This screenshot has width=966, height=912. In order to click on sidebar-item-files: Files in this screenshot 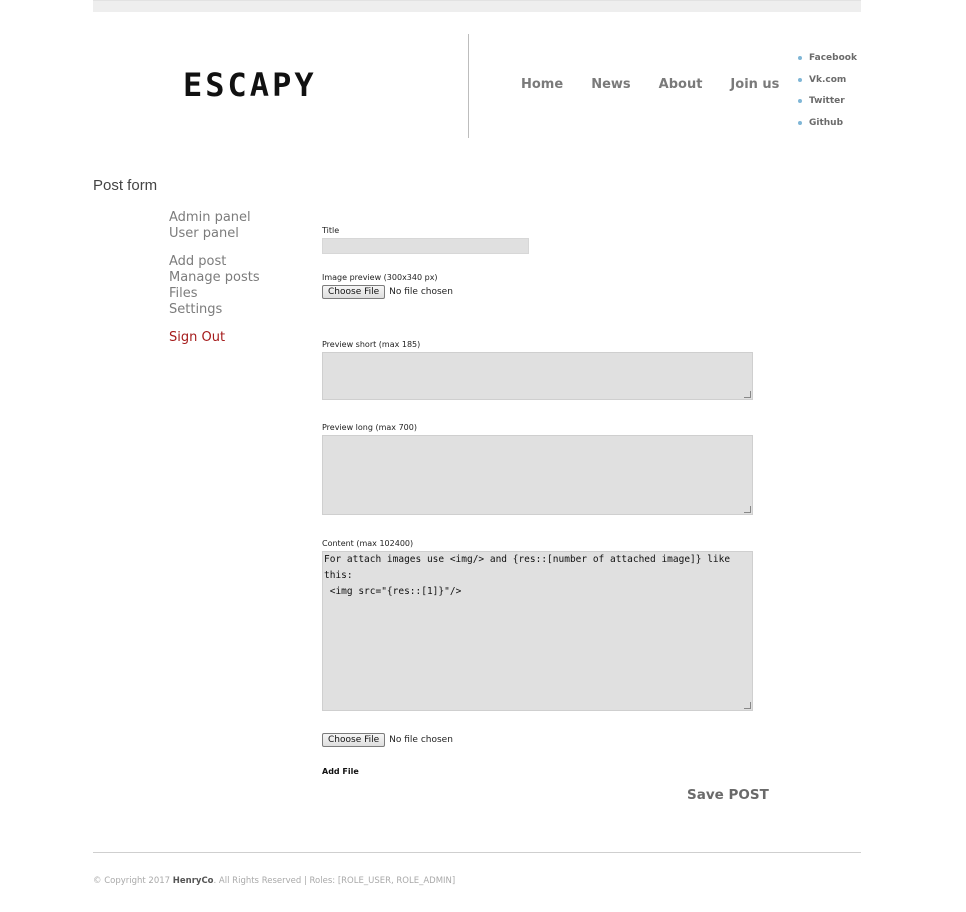, I will do `click(214, 294)`.